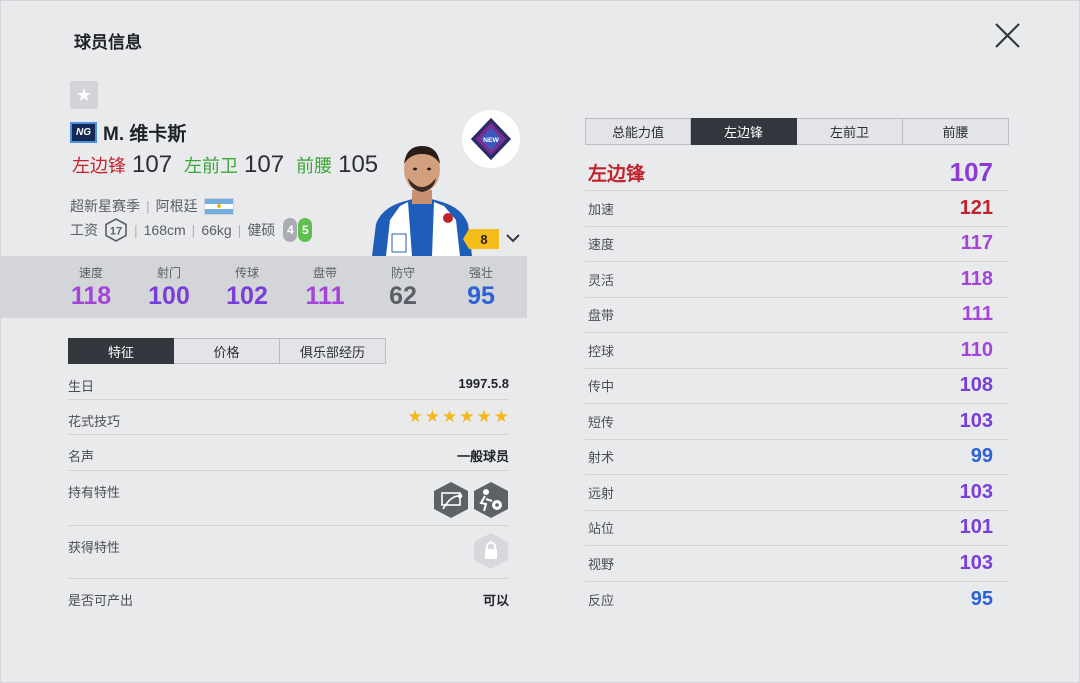 This screenshot has height=683, width=1080. Describe the element at coordinates (981, 598) in the screenshot. I see `attribute-value: 95` at that location.